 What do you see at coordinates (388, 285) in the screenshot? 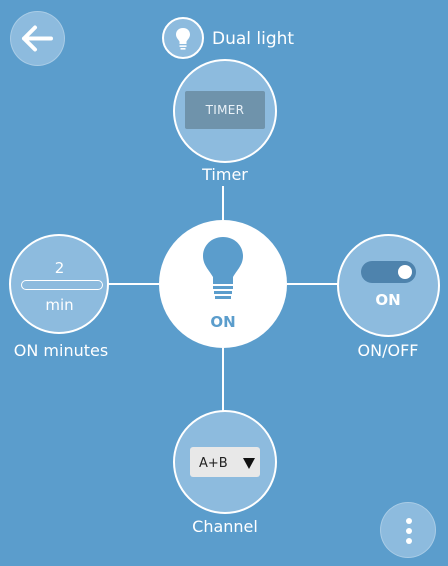
I see `on-off-node` at bounding box center [388, 285].